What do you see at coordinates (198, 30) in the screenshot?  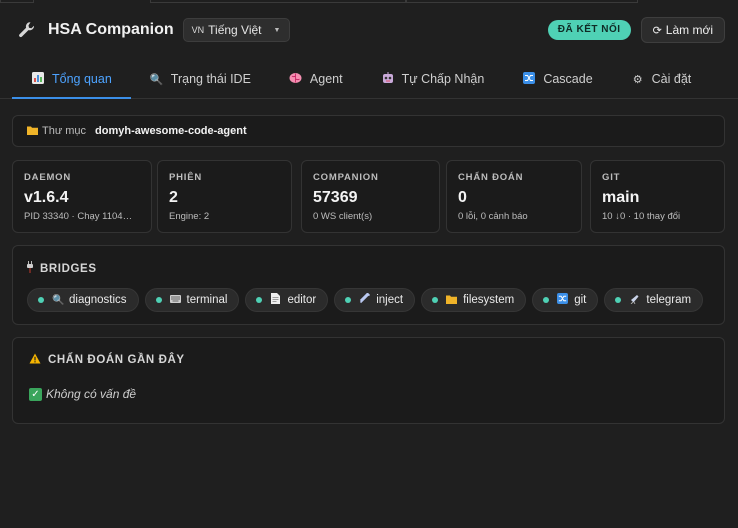 I see `language-code: VN` at bounding box center [198, 30].